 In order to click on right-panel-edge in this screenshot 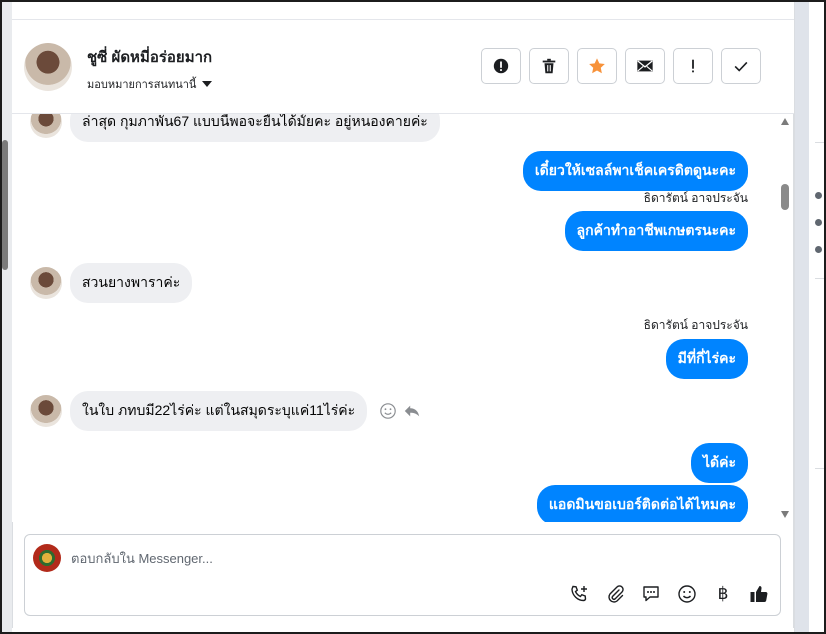, I will do `click(802, 317)`.